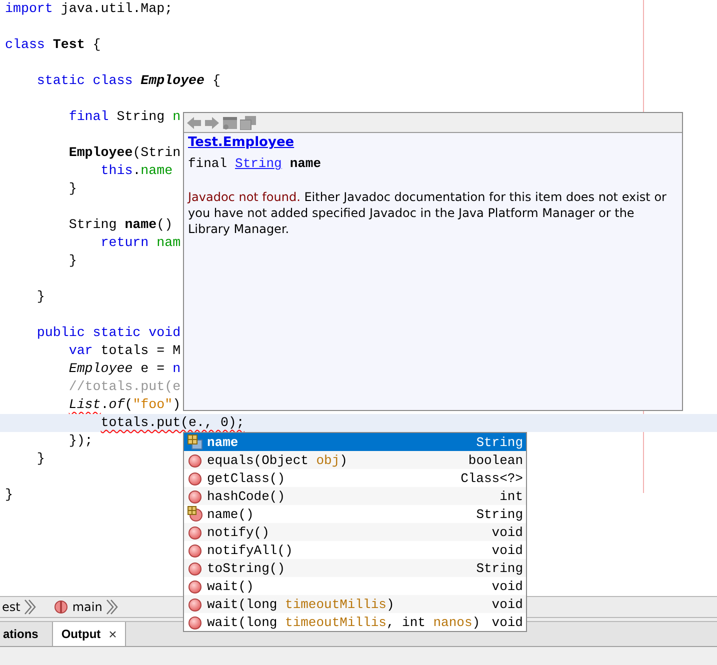  Describe the element at coordinates (108, 332) in the screenshot. I see `code-line: public static void` at that location.